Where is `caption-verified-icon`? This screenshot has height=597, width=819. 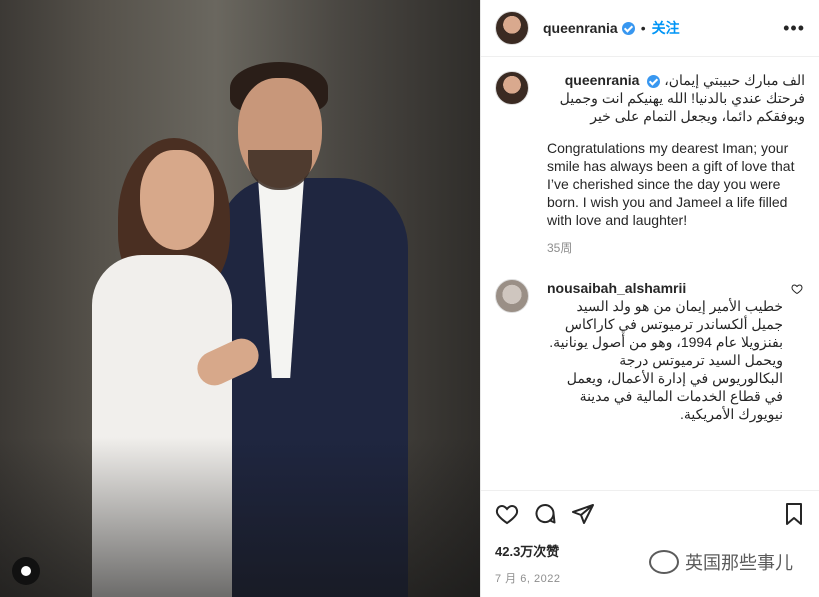 caption-verified-icon is located at coordinates (654, 81).